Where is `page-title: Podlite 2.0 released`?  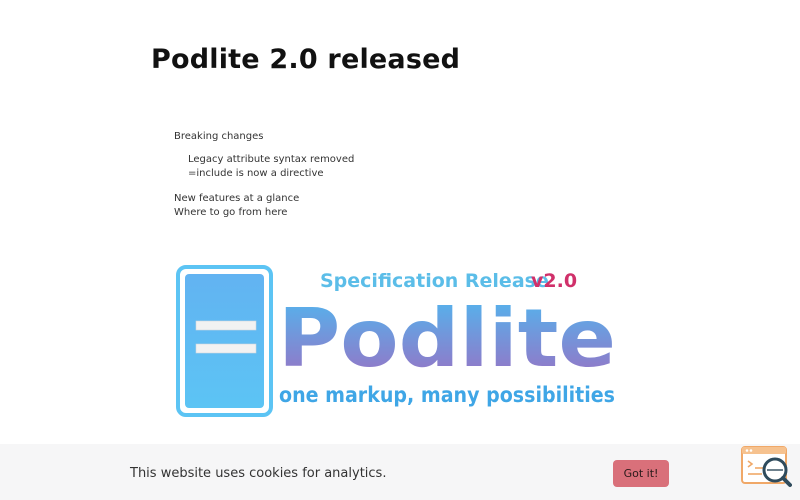
page-title: Podlite 2.0 released is located at coordinates (306, 59).